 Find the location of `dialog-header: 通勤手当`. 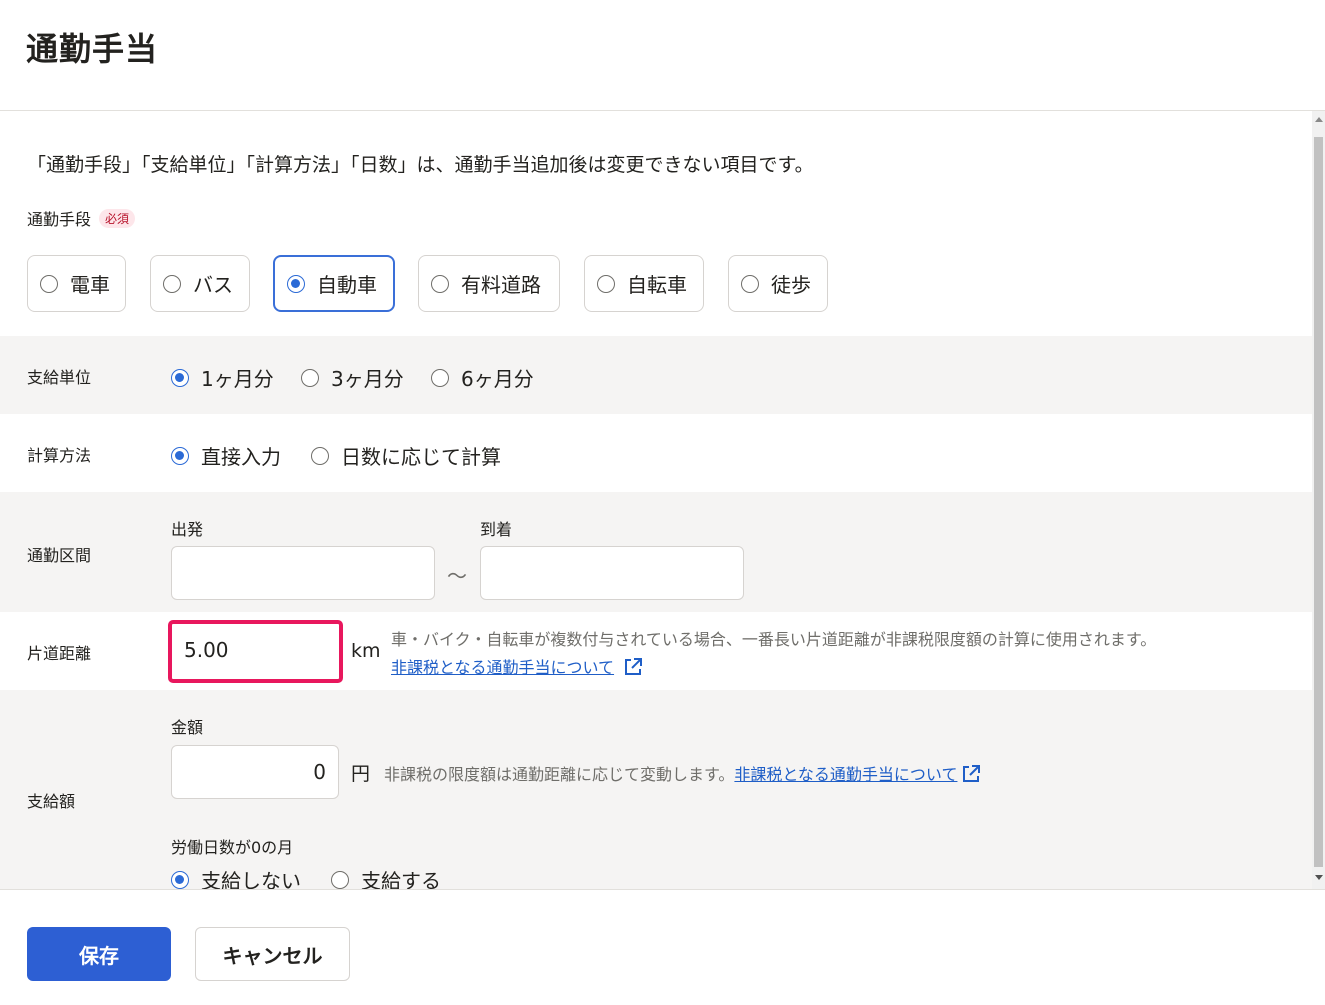

dialog-header: 通勤手当 is located at coordinates (662, 55).